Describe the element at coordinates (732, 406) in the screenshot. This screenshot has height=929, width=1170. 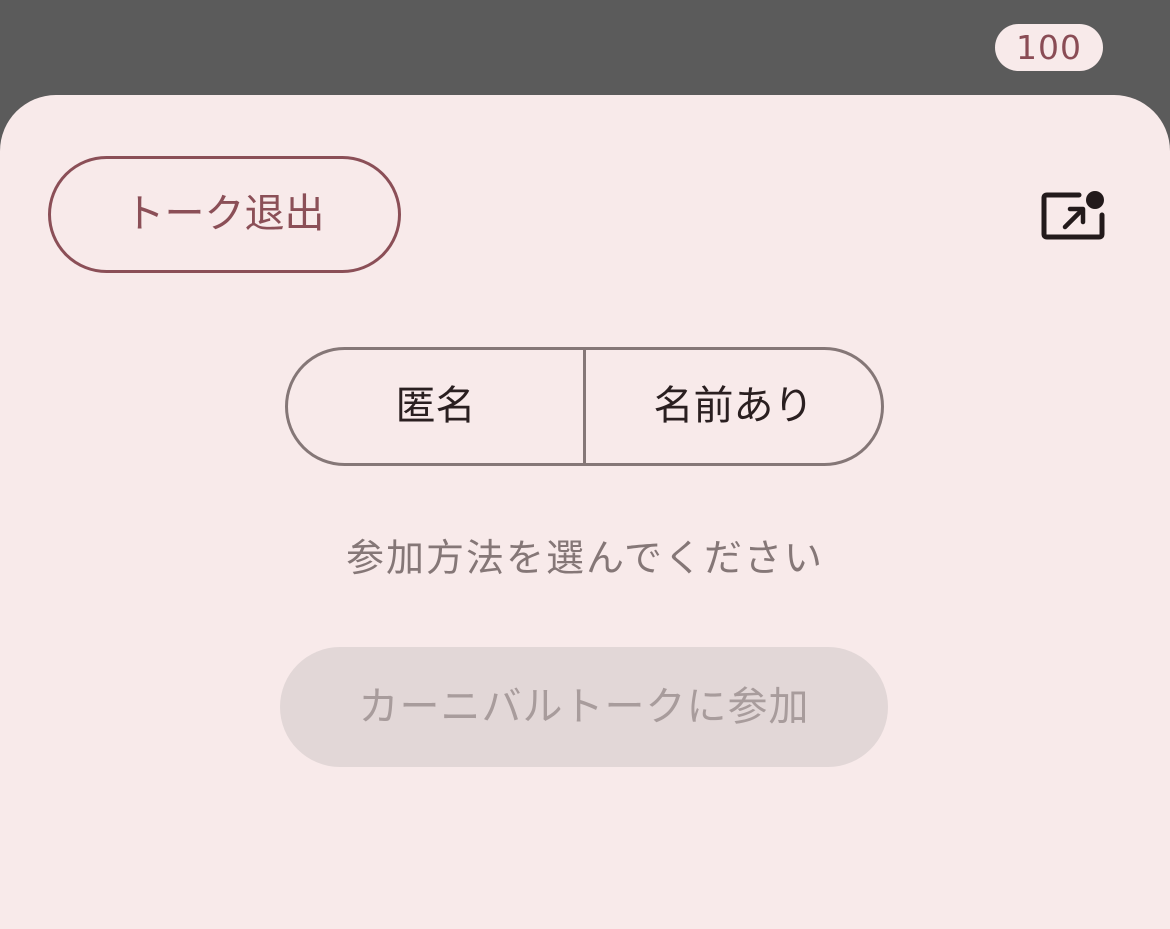
I see `segment-named: 名前あり` at that location.